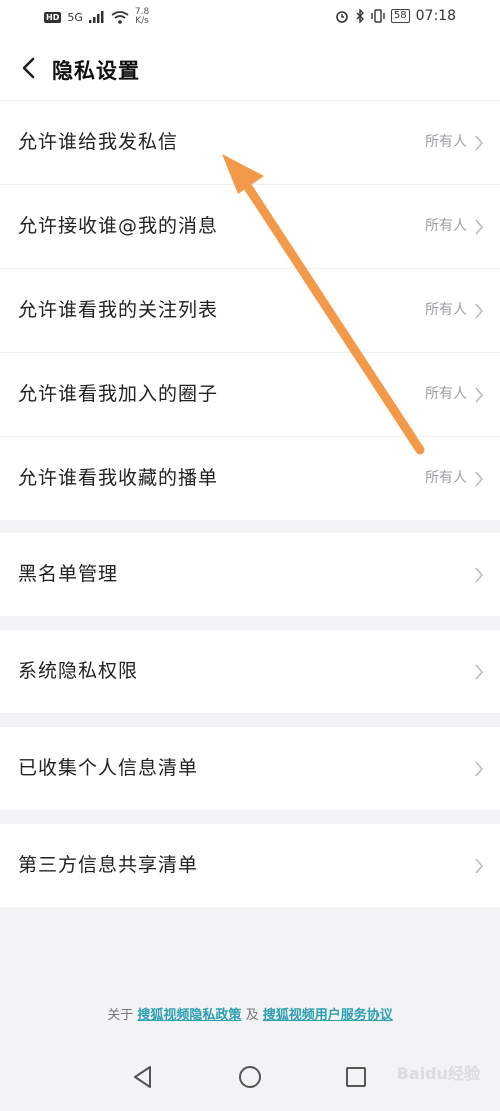  Describe the element at coordinates (118, 478) in the screenshot. I see `row-label: 允许谁看我收藏的播单` at that location.